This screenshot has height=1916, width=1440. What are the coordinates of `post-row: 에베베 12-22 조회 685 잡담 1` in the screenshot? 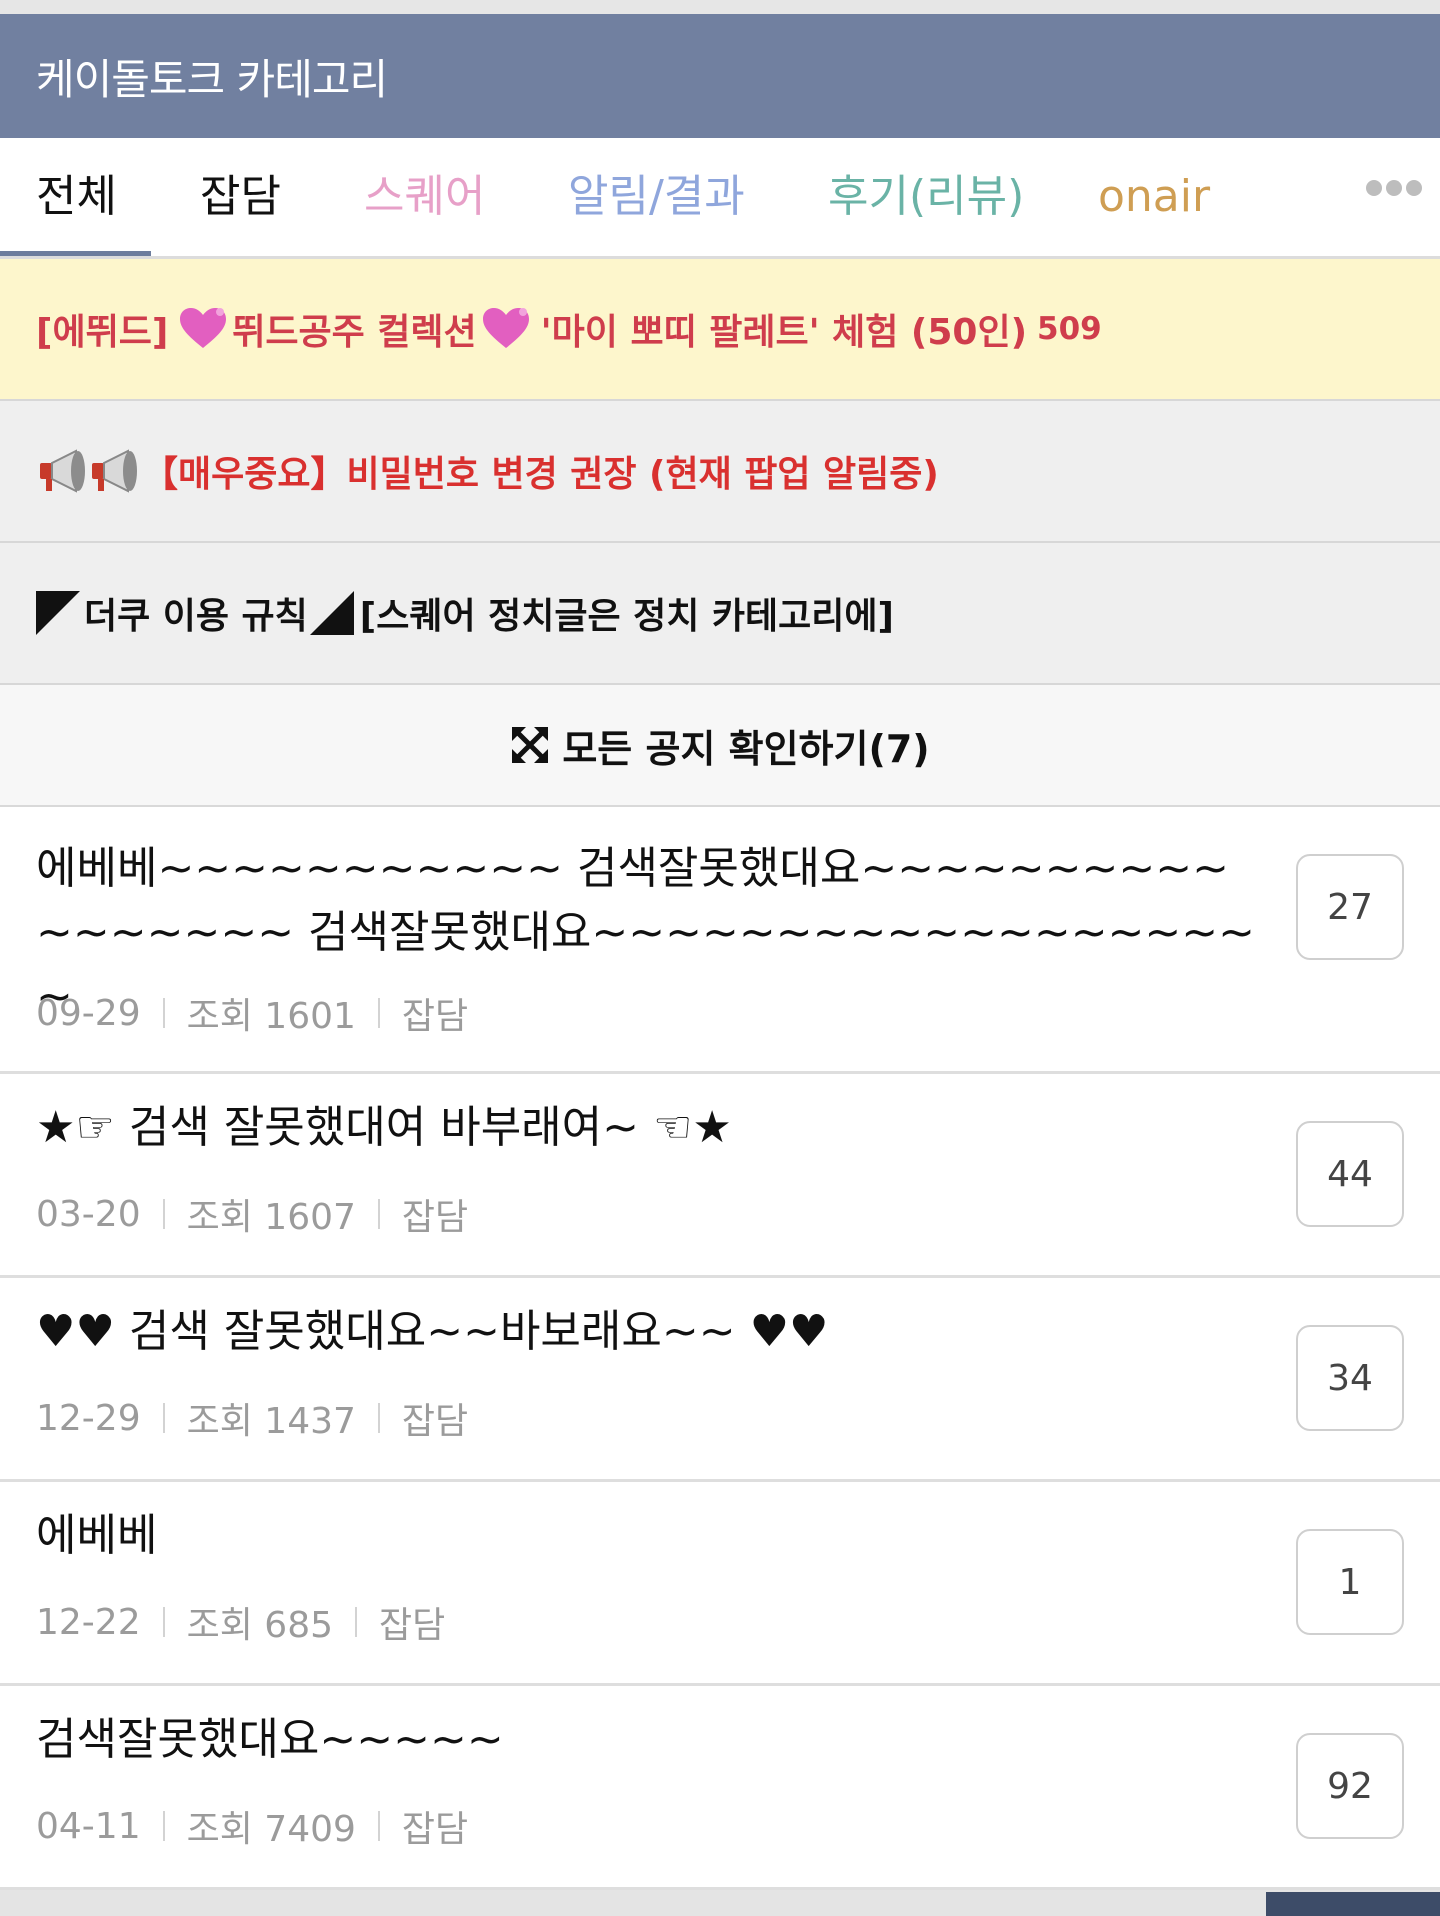 It's located at (720, 1584).